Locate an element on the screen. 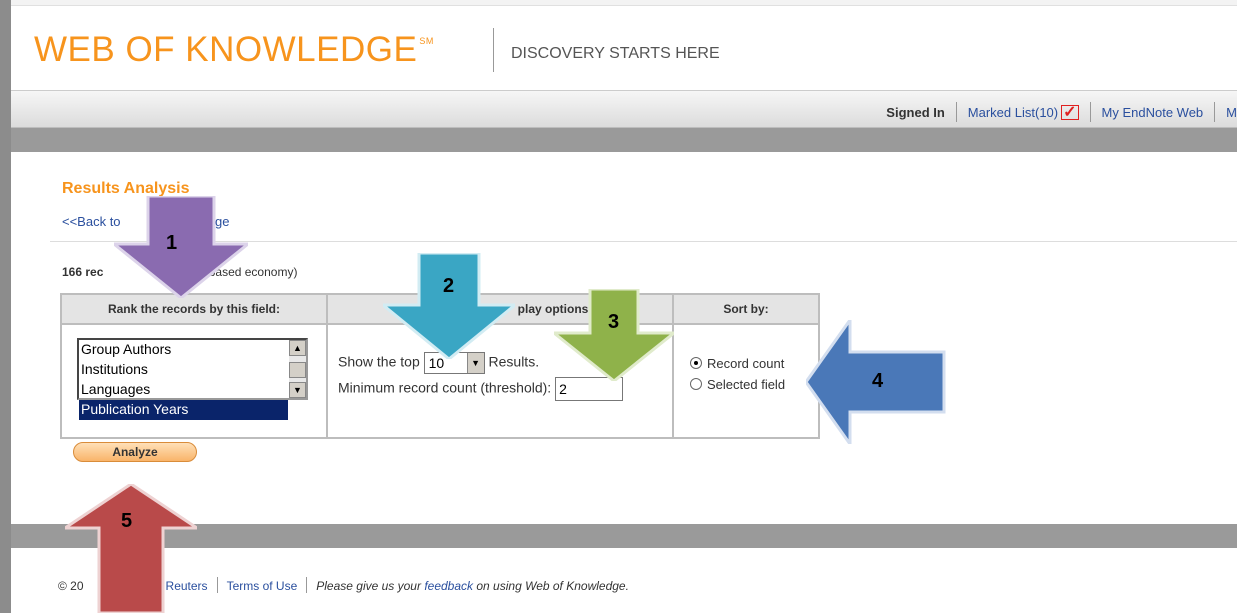  checkmark-icon: ✓ is located at coordinates (1070, 112).